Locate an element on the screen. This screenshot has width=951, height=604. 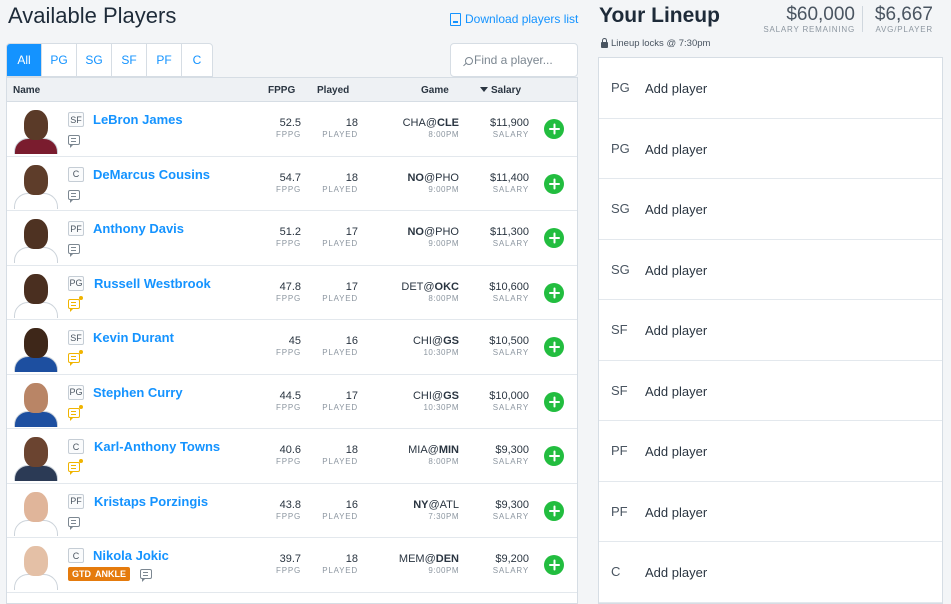
download-players-link: Download players list is located at coordinates (514, 19).